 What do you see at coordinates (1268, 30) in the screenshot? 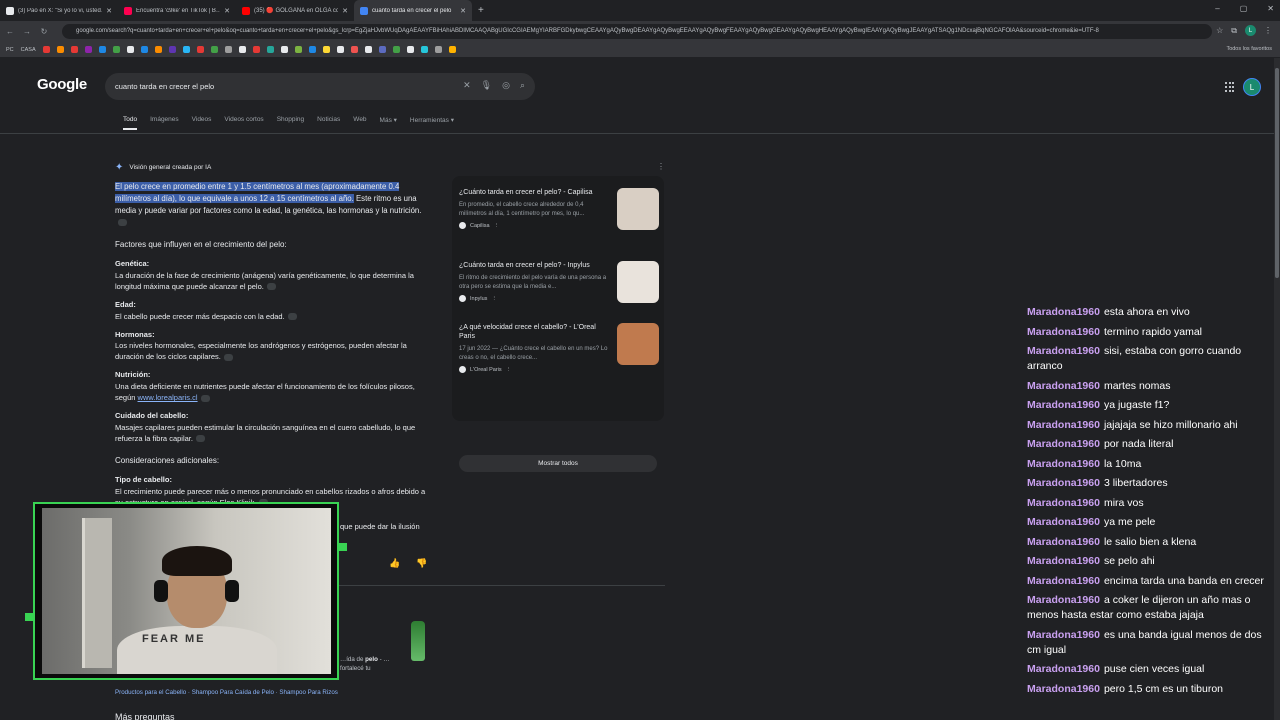
I see `menu-icon: ⋮` at bounding box center [1268, 30].